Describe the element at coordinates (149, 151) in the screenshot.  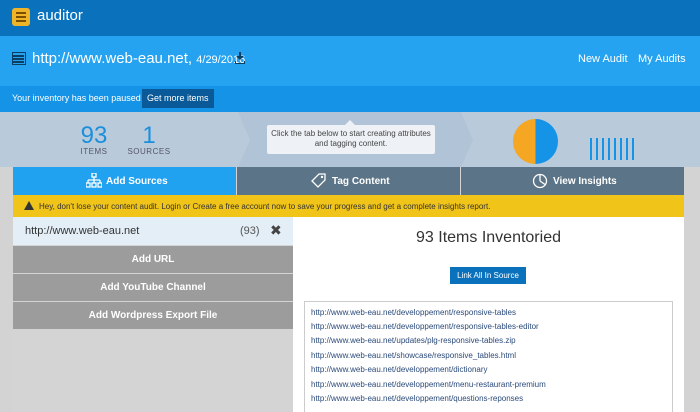
I see `sources-label: SOURCES` at that location.